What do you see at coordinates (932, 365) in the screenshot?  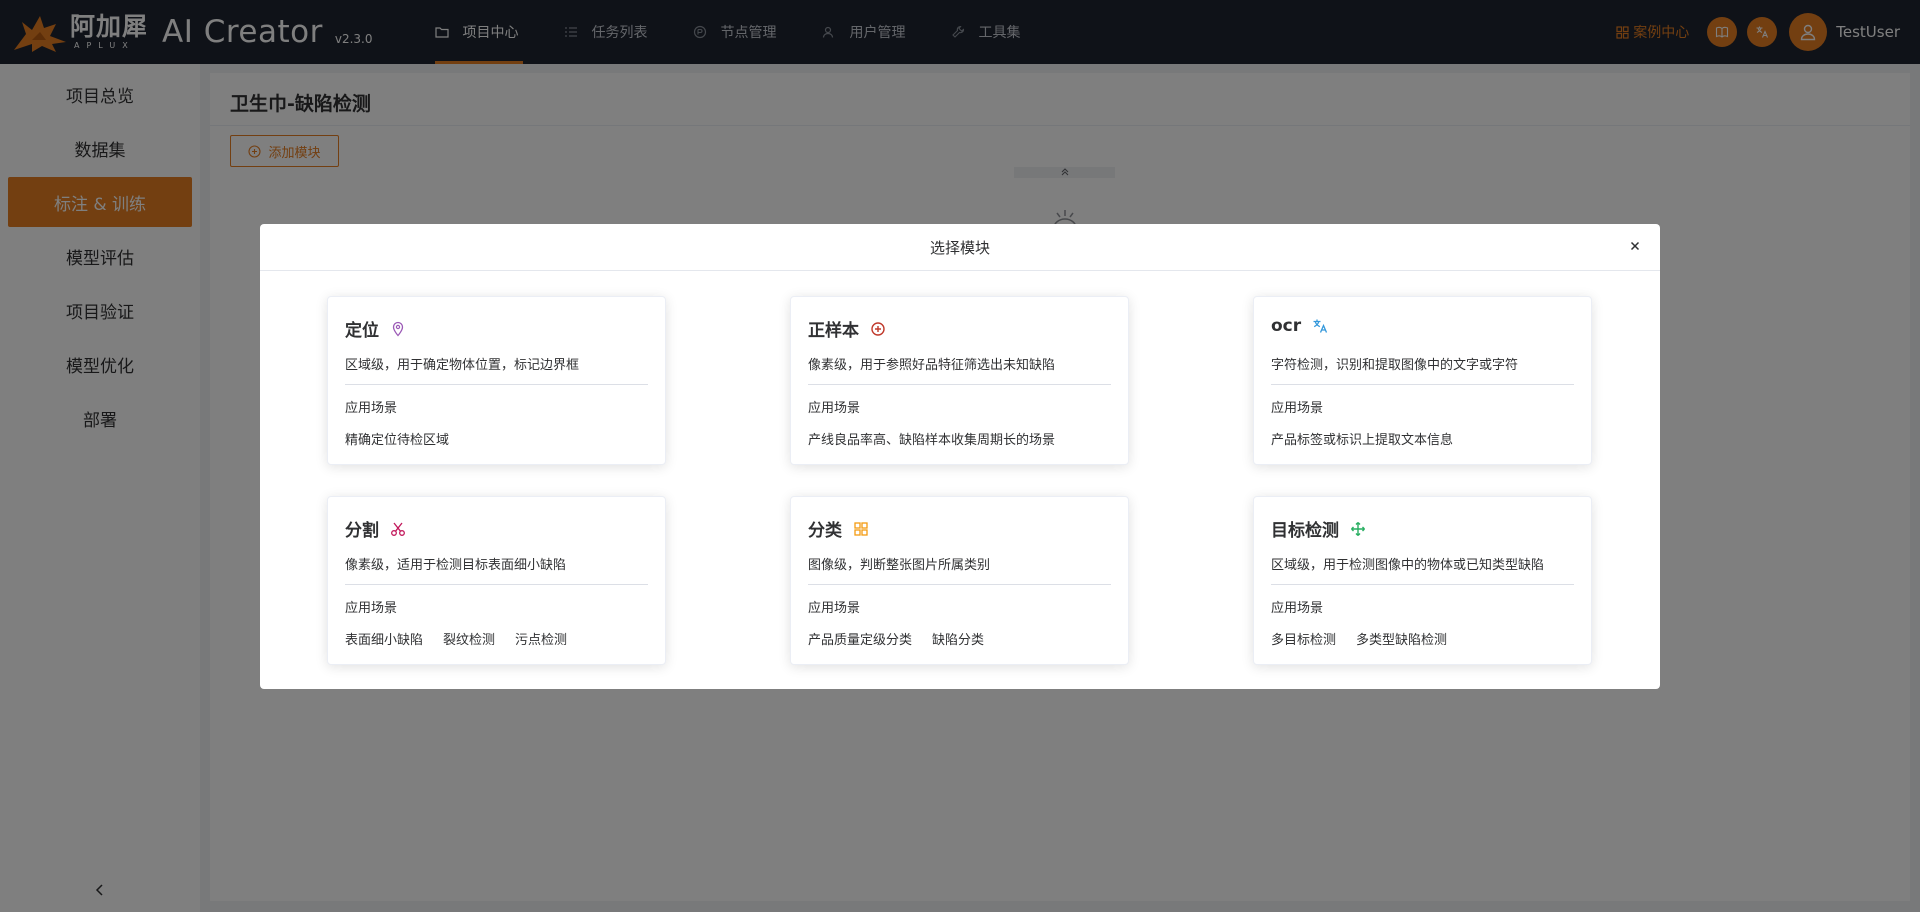 I see `card-description: 像素级，用于参照好品特征筛选出未知缺陷` at bounding box center [932, 365].